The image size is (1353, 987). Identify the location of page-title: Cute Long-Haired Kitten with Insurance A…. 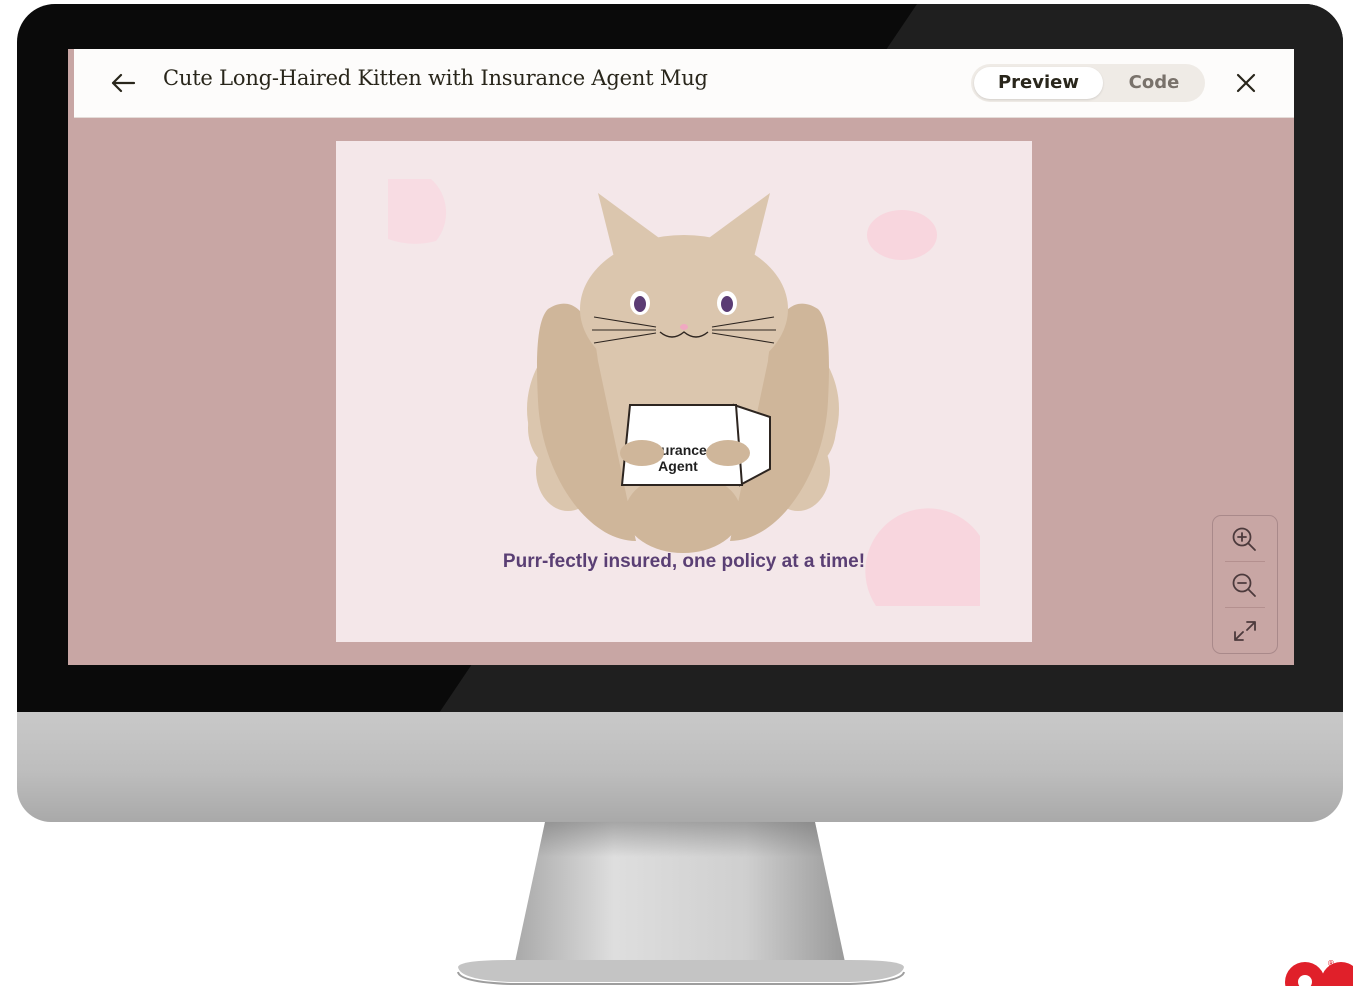
(435, 78).